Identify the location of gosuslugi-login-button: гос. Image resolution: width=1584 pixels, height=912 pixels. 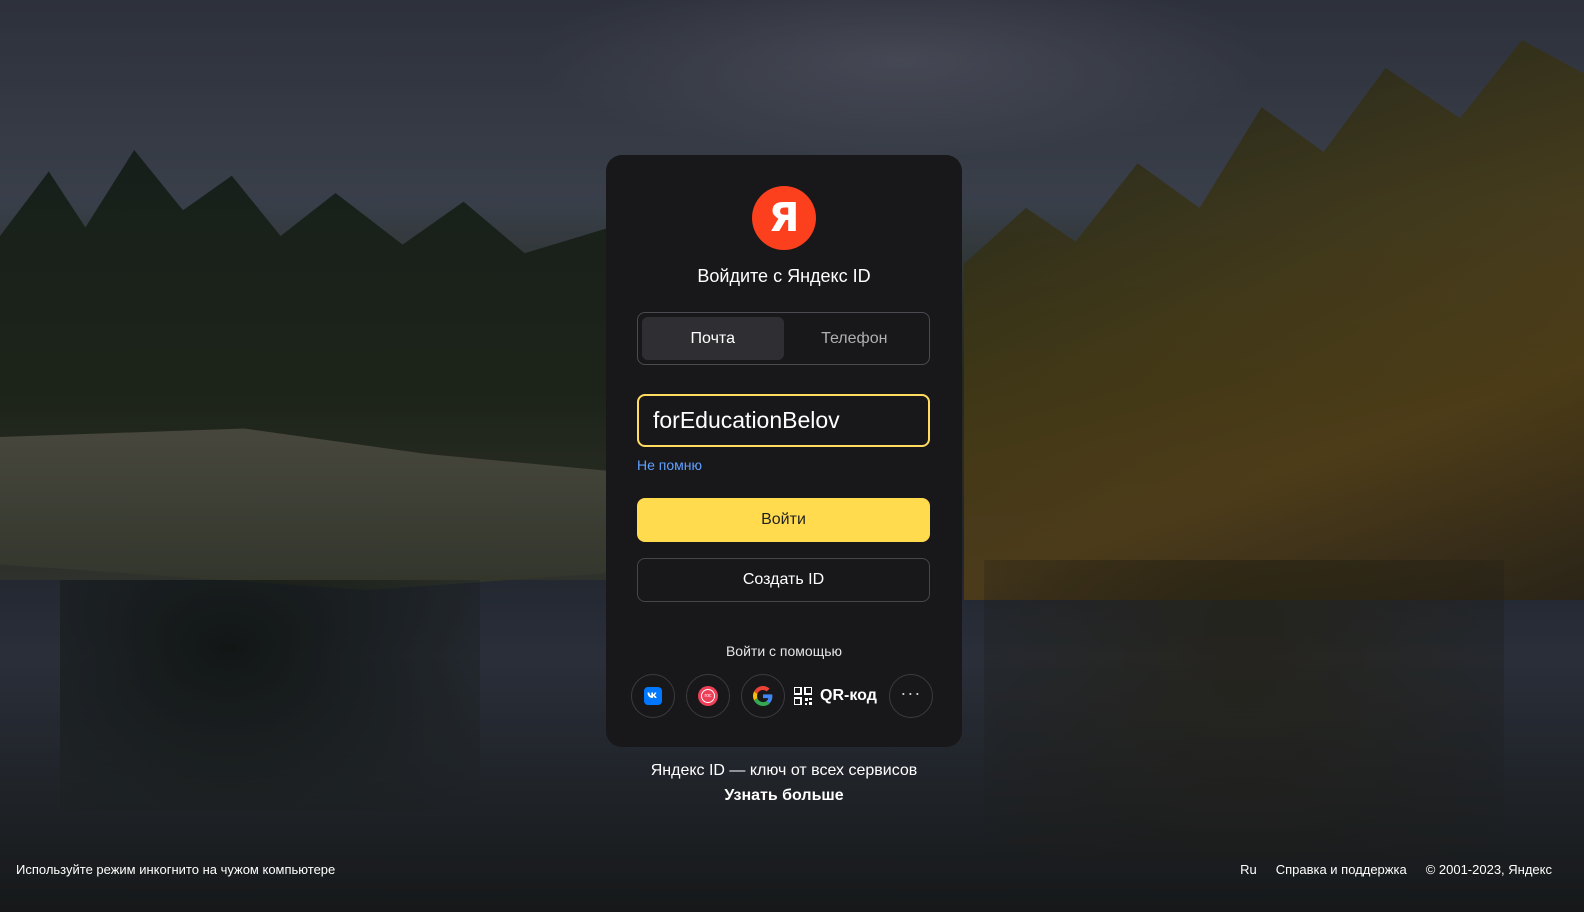
(708, 696).